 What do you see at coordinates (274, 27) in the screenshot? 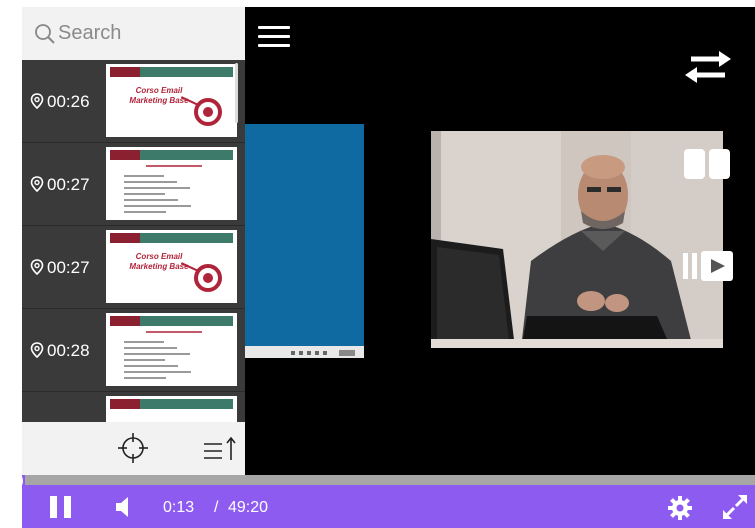
I see `hamburger-menu-icon` at bounding box center [274, 27].